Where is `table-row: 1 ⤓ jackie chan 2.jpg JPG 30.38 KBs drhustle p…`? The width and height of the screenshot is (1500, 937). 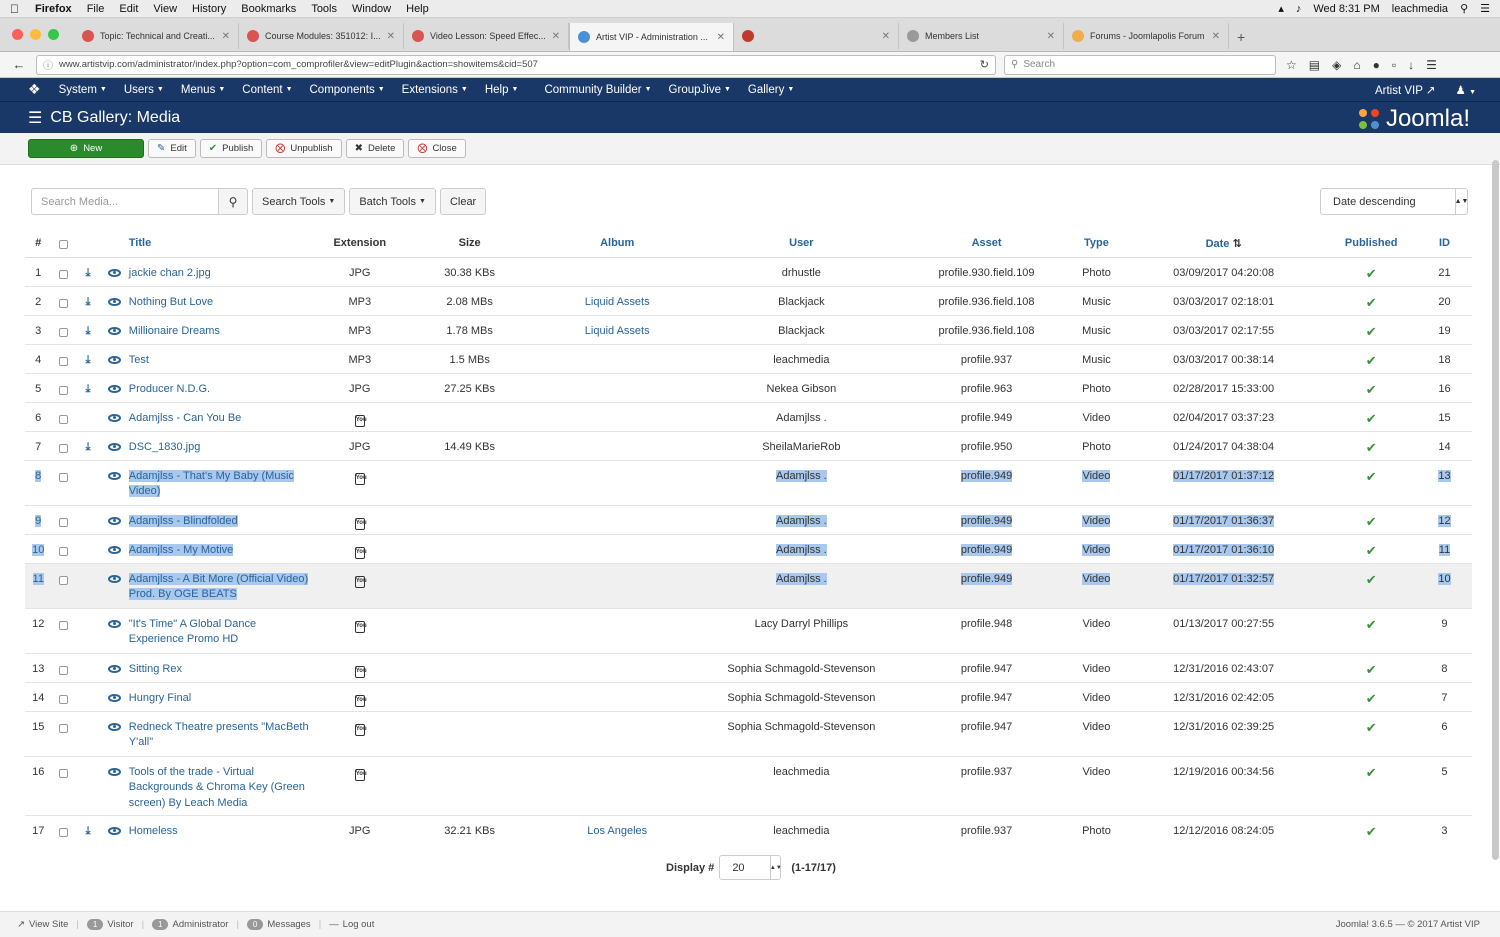
table-row: 1 ⤓ jackie chan 2.jpg JPG 30.38 KBs drhustle p… is located at coordinates (748, 271).